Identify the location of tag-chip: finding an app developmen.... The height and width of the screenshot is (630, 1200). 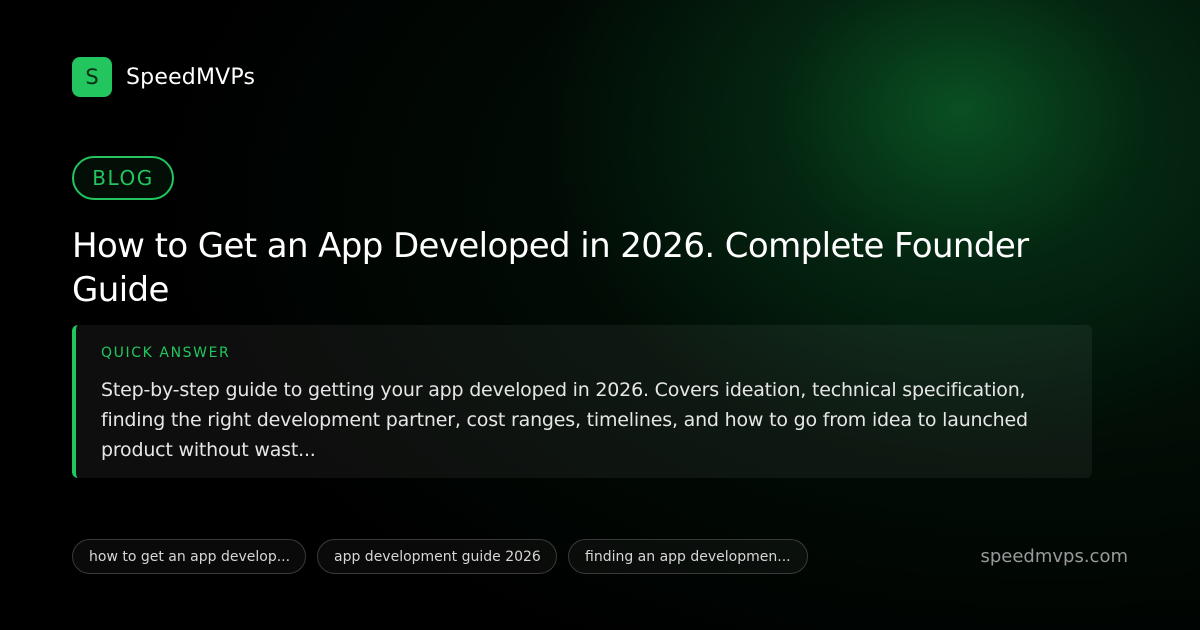
(688, 556).